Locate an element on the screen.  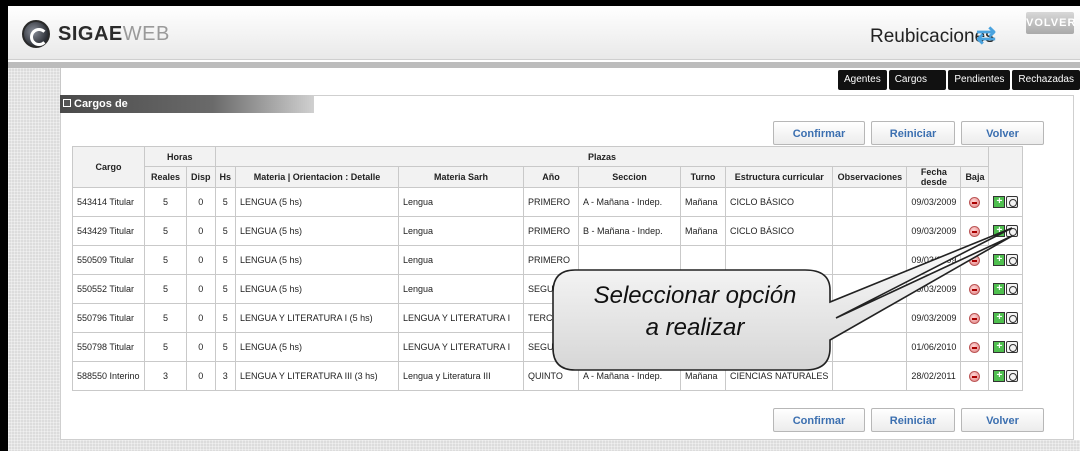
cell-reales: 3 is located at coordinates (165, 376).